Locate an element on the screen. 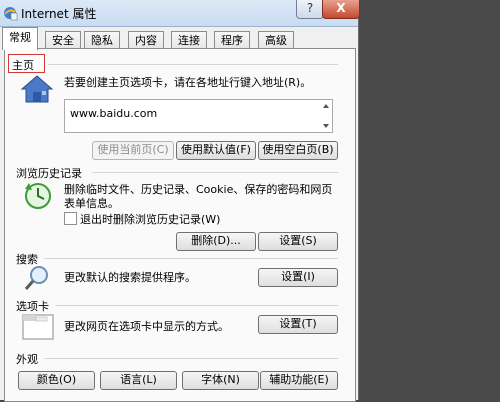  delete-on-exit-checkbox is located at coordinates (70, 218).